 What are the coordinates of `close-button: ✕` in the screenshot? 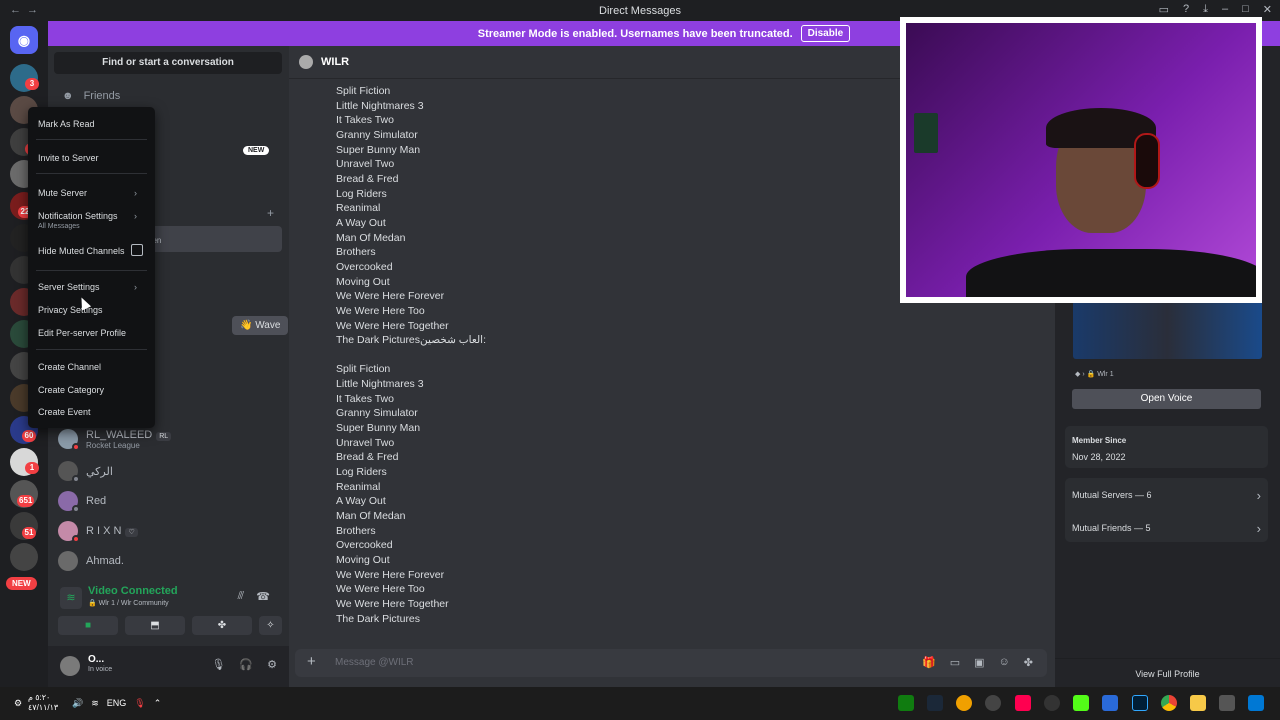 It's located at (1267, 9).